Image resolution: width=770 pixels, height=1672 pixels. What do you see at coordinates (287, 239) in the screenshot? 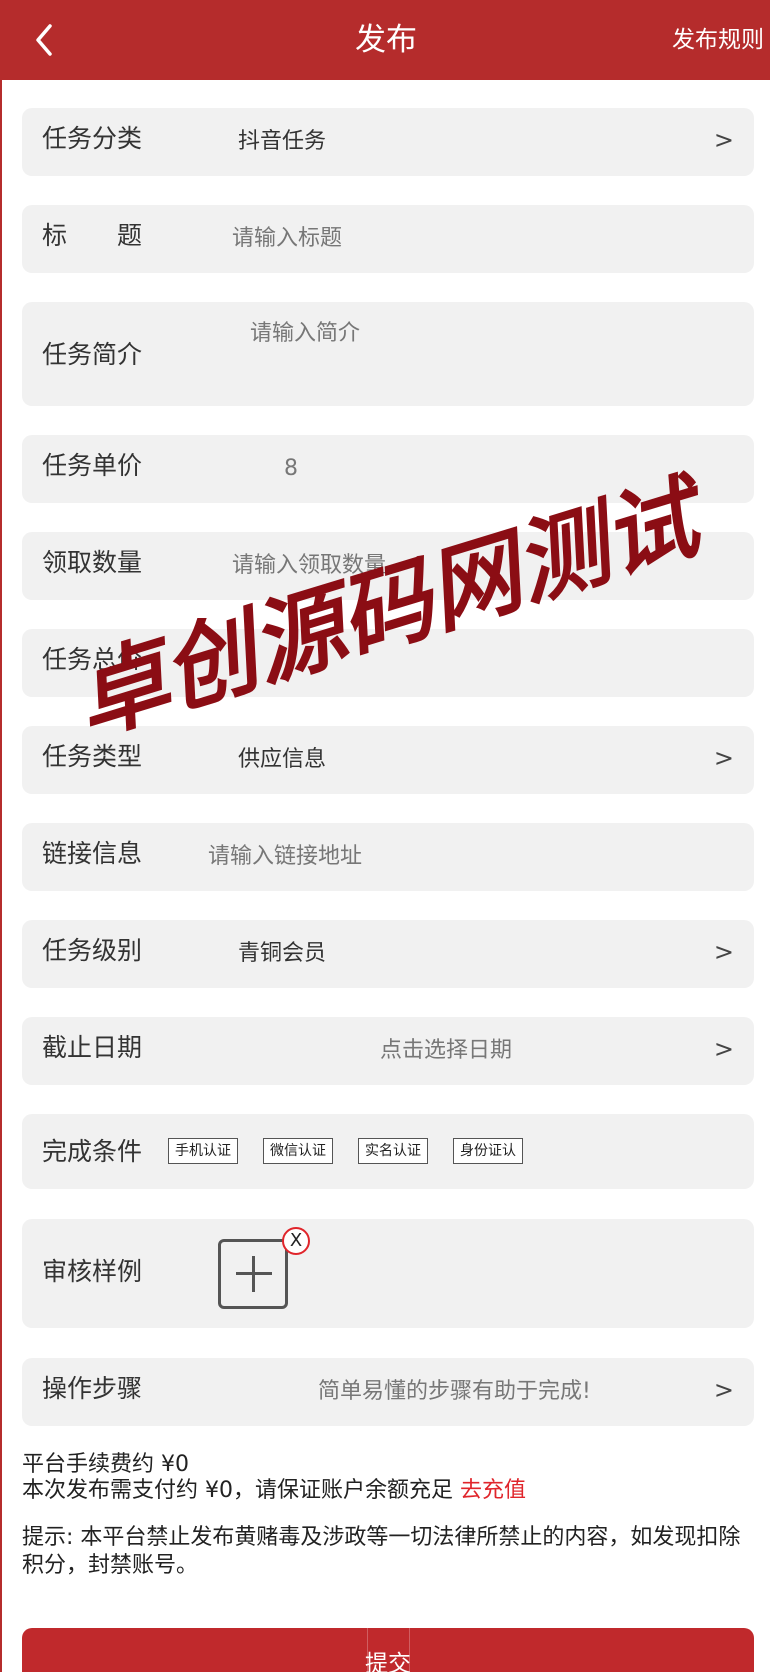
I see `title-input: 请输入标题` at bounding box center [287, 239].